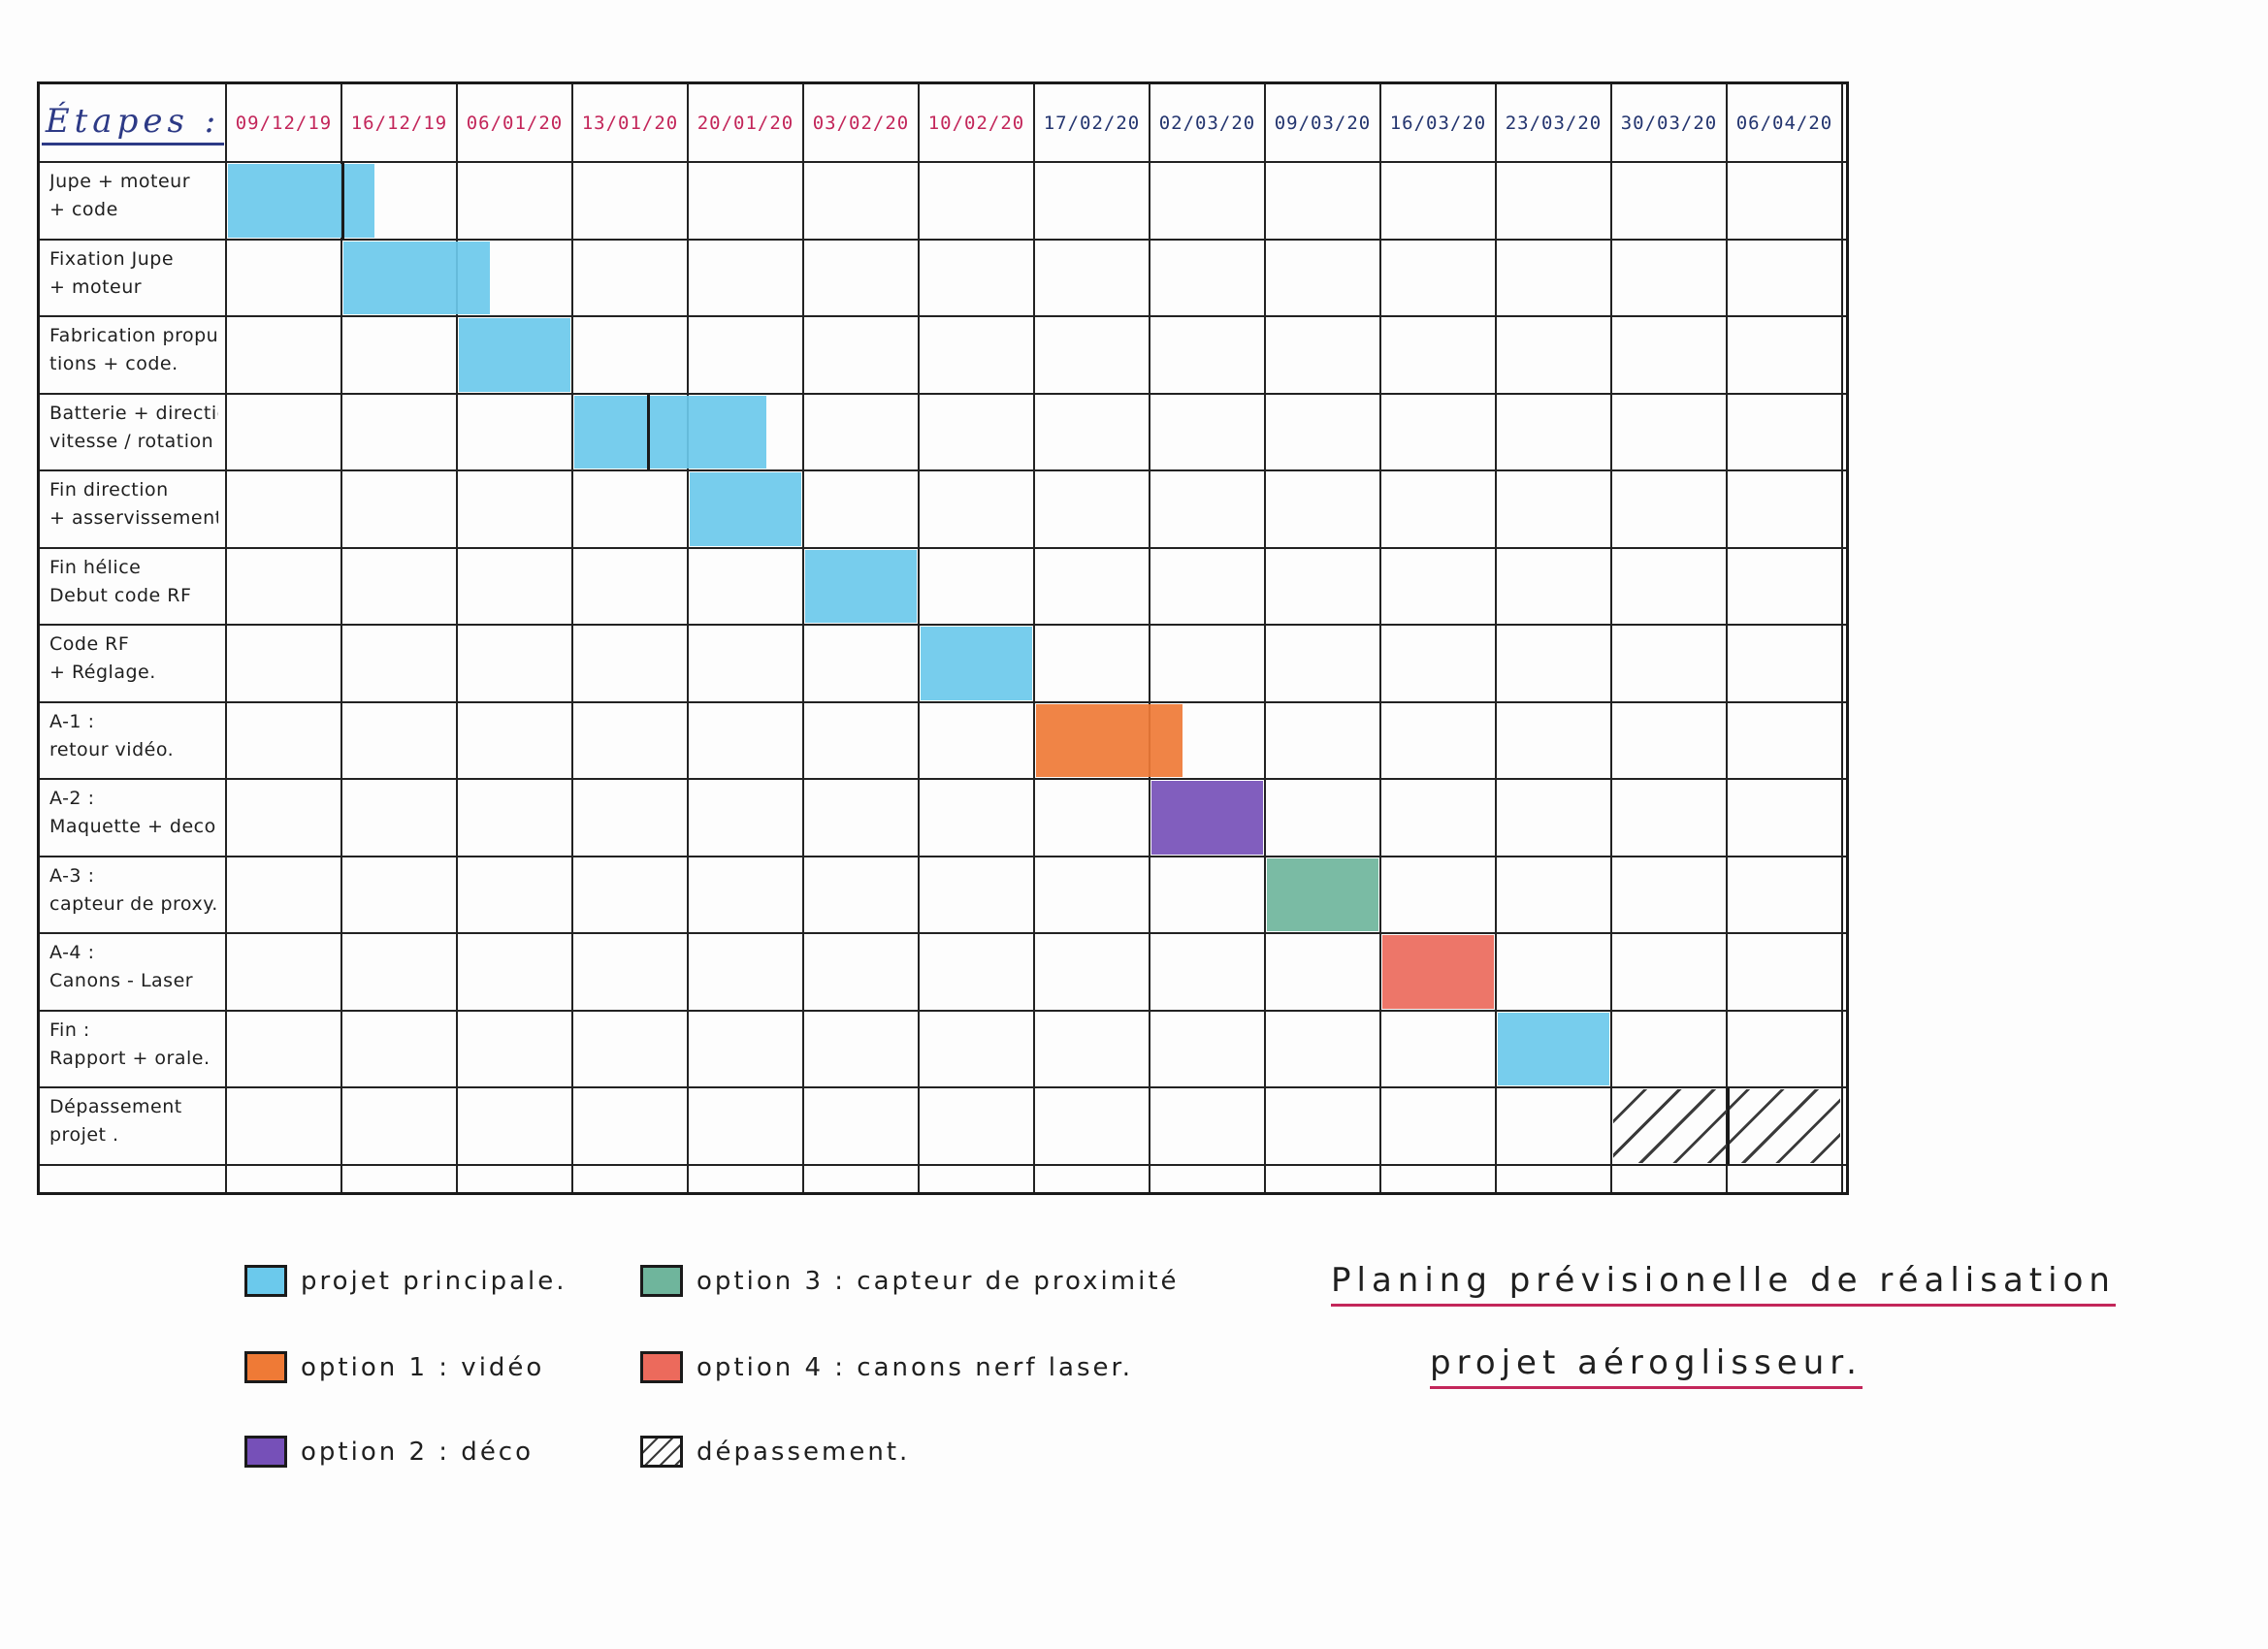 The height and width of the screenshot is (1649, 2268). Describe the element at coordinates (112, 258) in the screenshot. I see `step-label-line: Fixation Jupe` at that location.